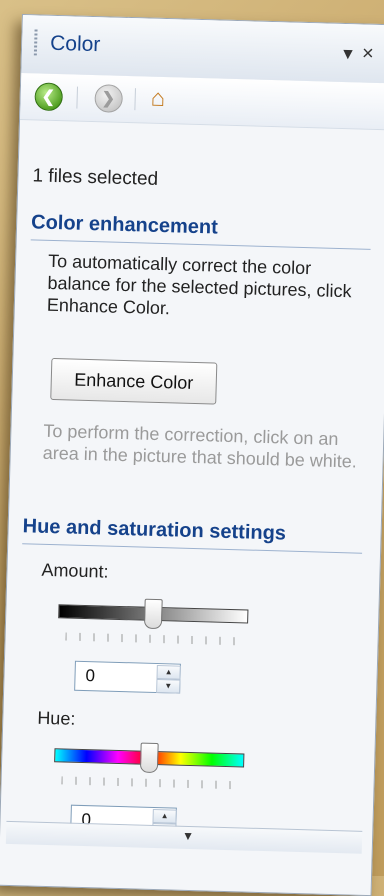 This screenshot has width=384, height=896. What do you see at coordinates (154, 530) in the screenshot?
I see `section-heading-hue-saturation: Hue and saturation settings` at bounding box center [154, 530].